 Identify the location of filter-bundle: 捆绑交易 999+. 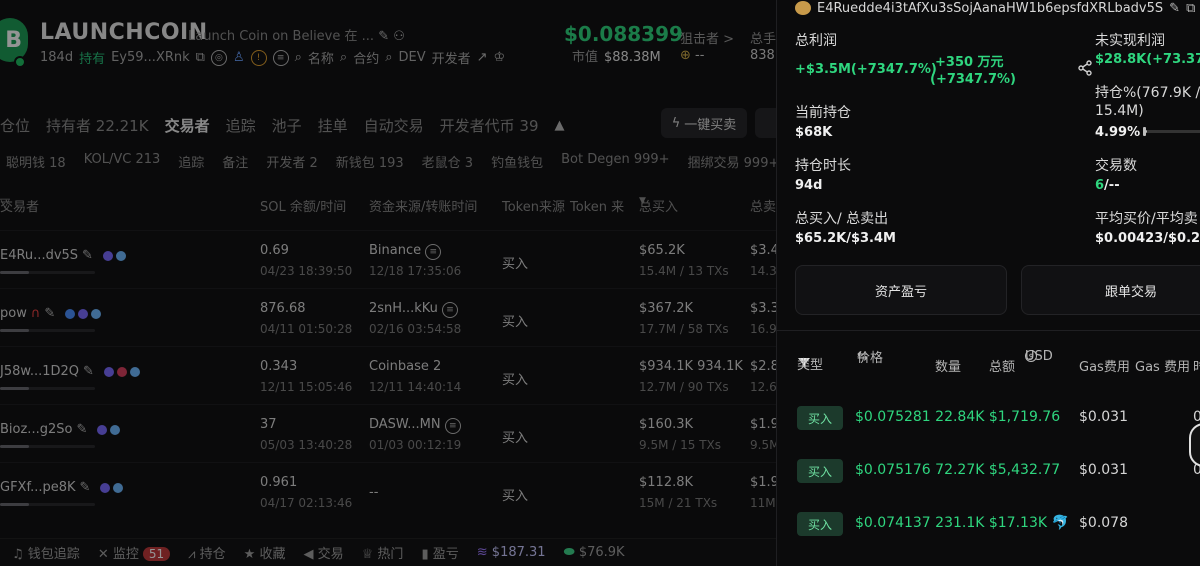
(732, 161).